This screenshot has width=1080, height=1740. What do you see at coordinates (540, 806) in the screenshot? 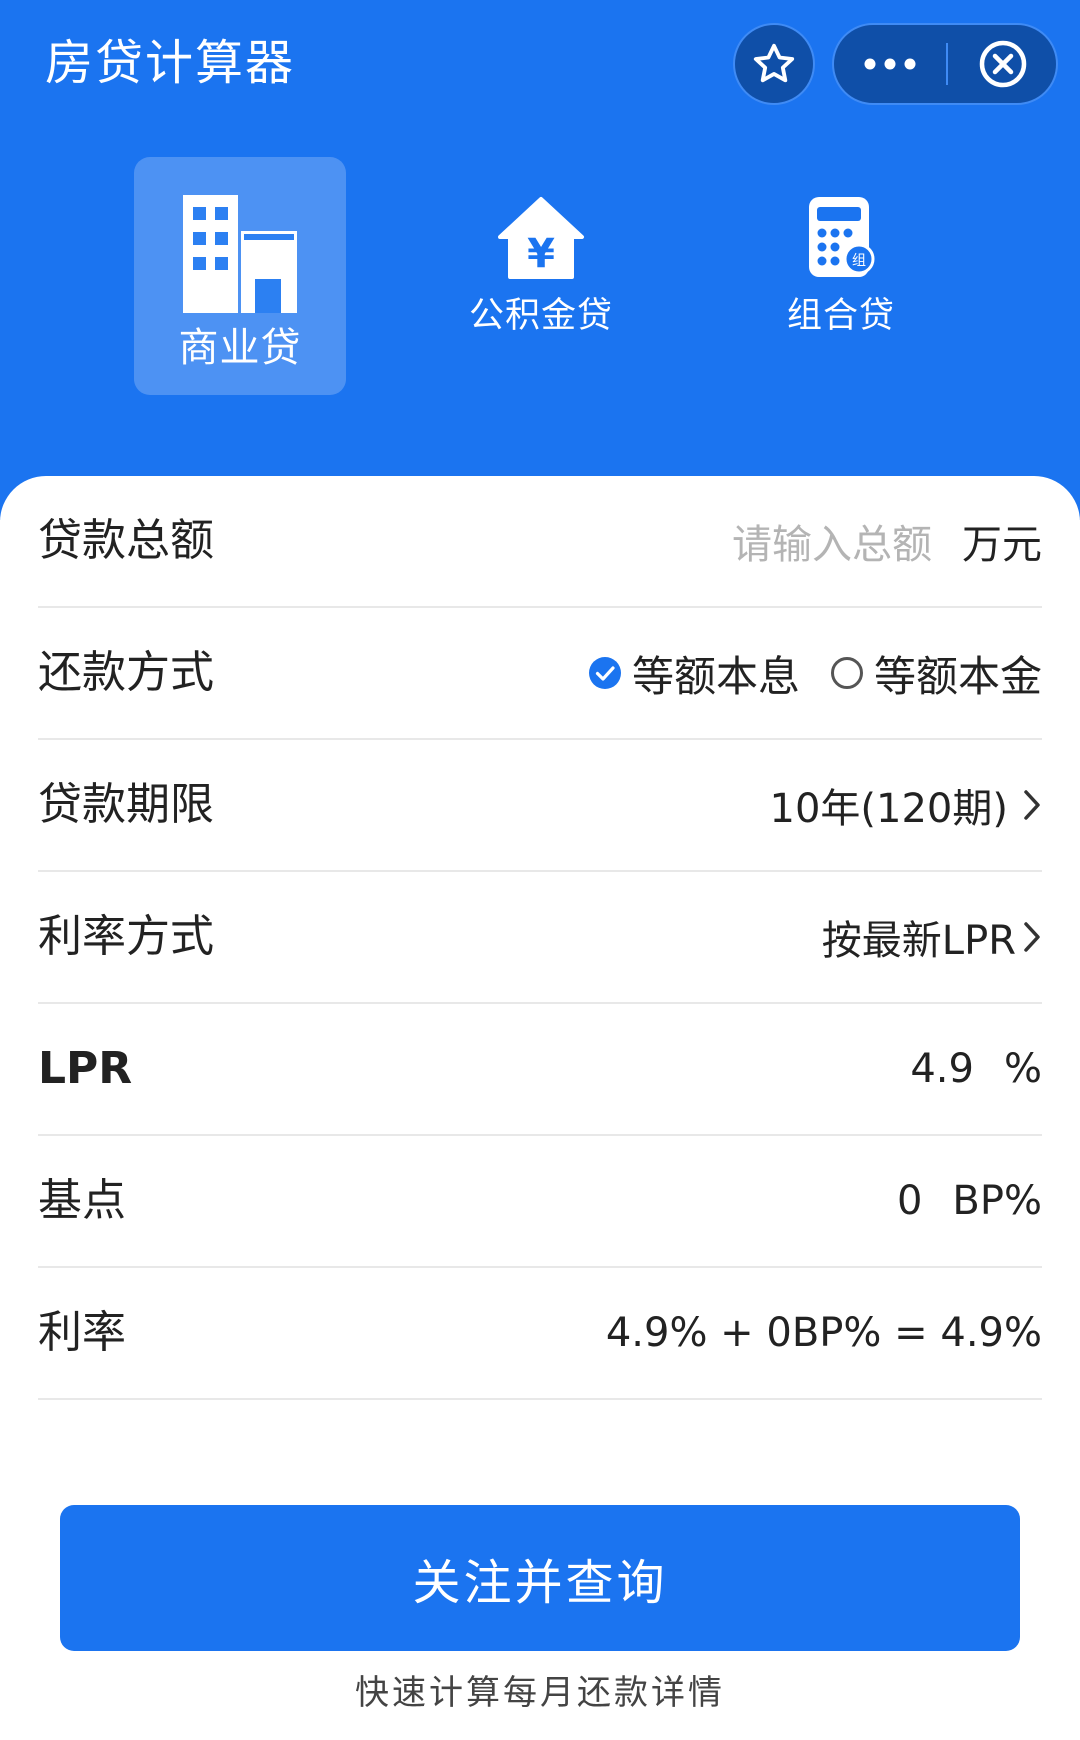
I see `row-loan-term: 贷款期限 10年(120期)` at bounding box center [540, 806].